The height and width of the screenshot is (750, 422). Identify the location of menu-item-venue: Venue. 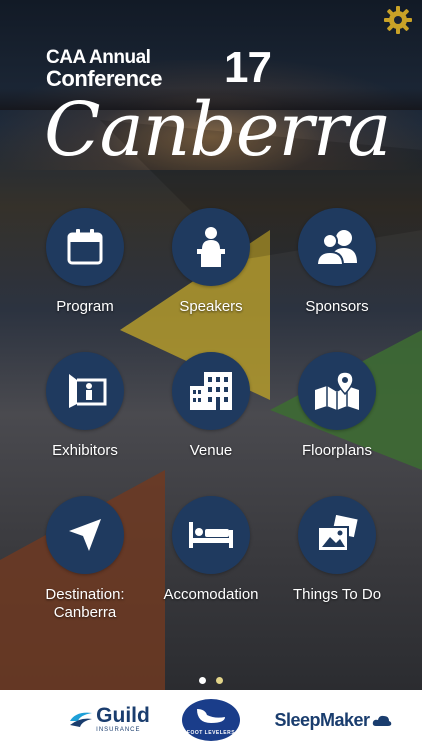
(211, 406).